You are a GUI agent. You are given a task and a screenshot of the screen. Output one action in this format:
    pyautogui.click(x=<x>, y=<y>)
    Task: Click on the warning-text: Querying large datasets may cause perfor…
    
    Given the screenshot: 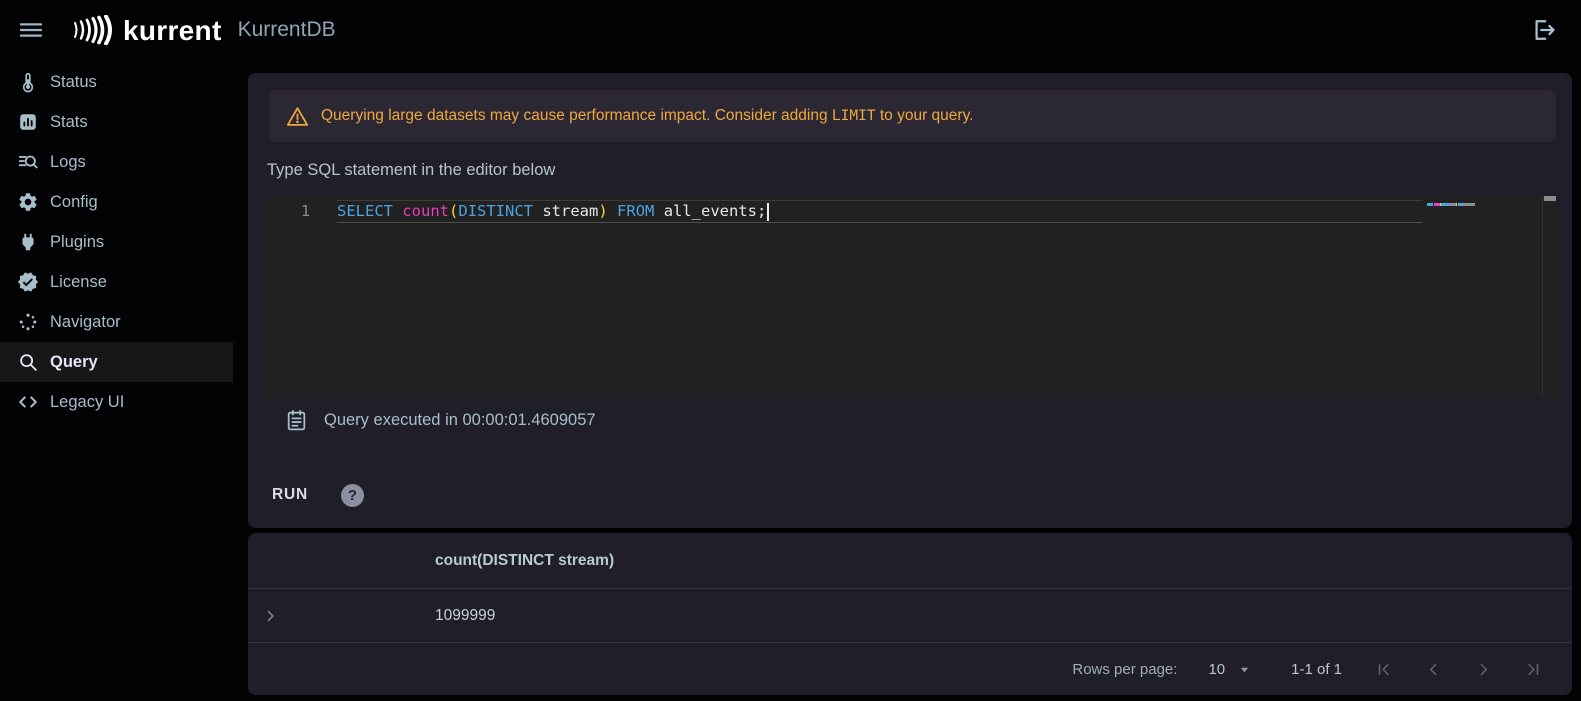 What is the action you would take?
    pyautogui.click(x=647, y=115)
    